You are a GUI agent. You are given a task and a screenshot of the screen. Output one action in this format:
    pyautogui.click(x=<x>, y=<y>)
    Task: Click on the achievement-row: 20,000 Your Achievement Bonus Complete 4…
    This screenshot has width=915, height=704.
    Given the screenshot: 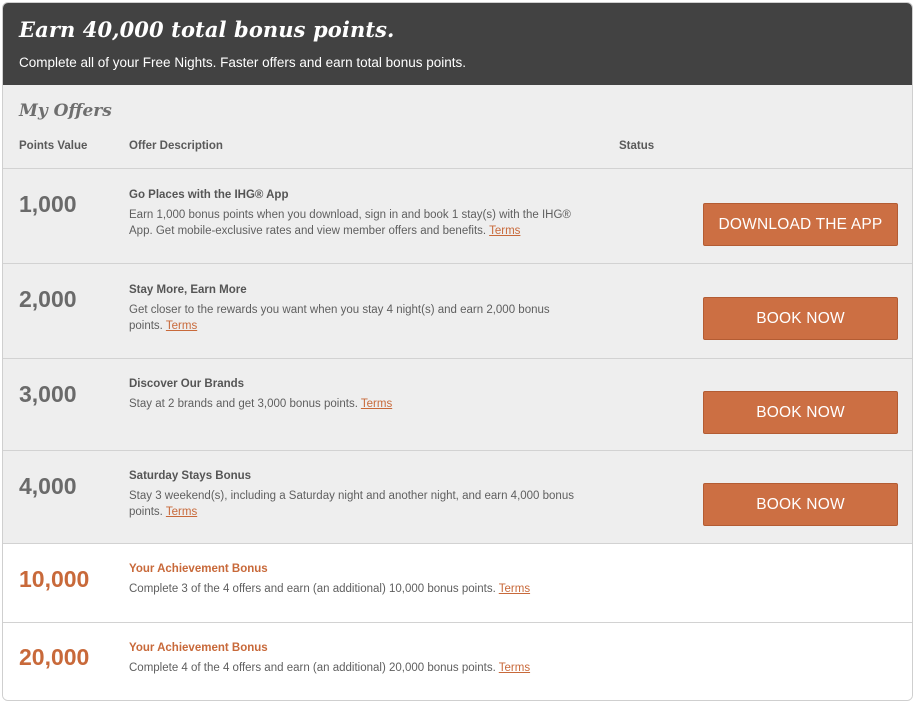 What is the action you would take?
    pyautogui.click(x=457, y=661)
    